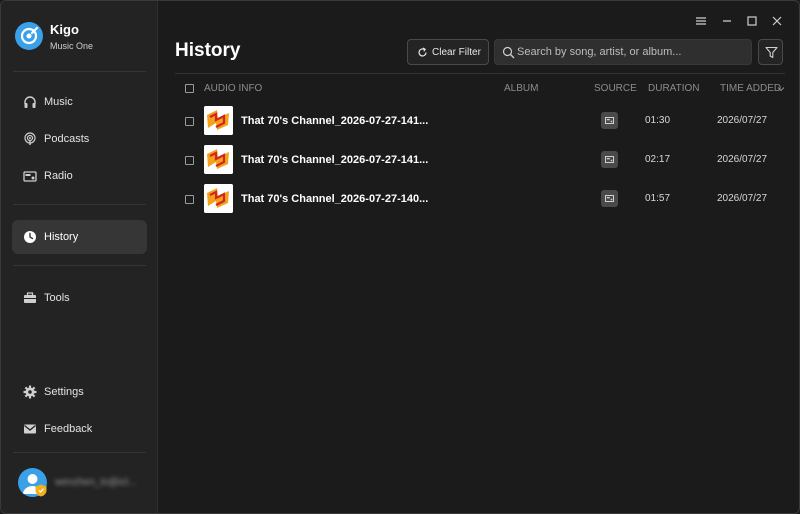 The height and width of the screenshot is (514, 800). What do you see at coordinates (85, 38) in the screenshot?
I see `brand: Kigo Music One` at bounding box center [85, 38].